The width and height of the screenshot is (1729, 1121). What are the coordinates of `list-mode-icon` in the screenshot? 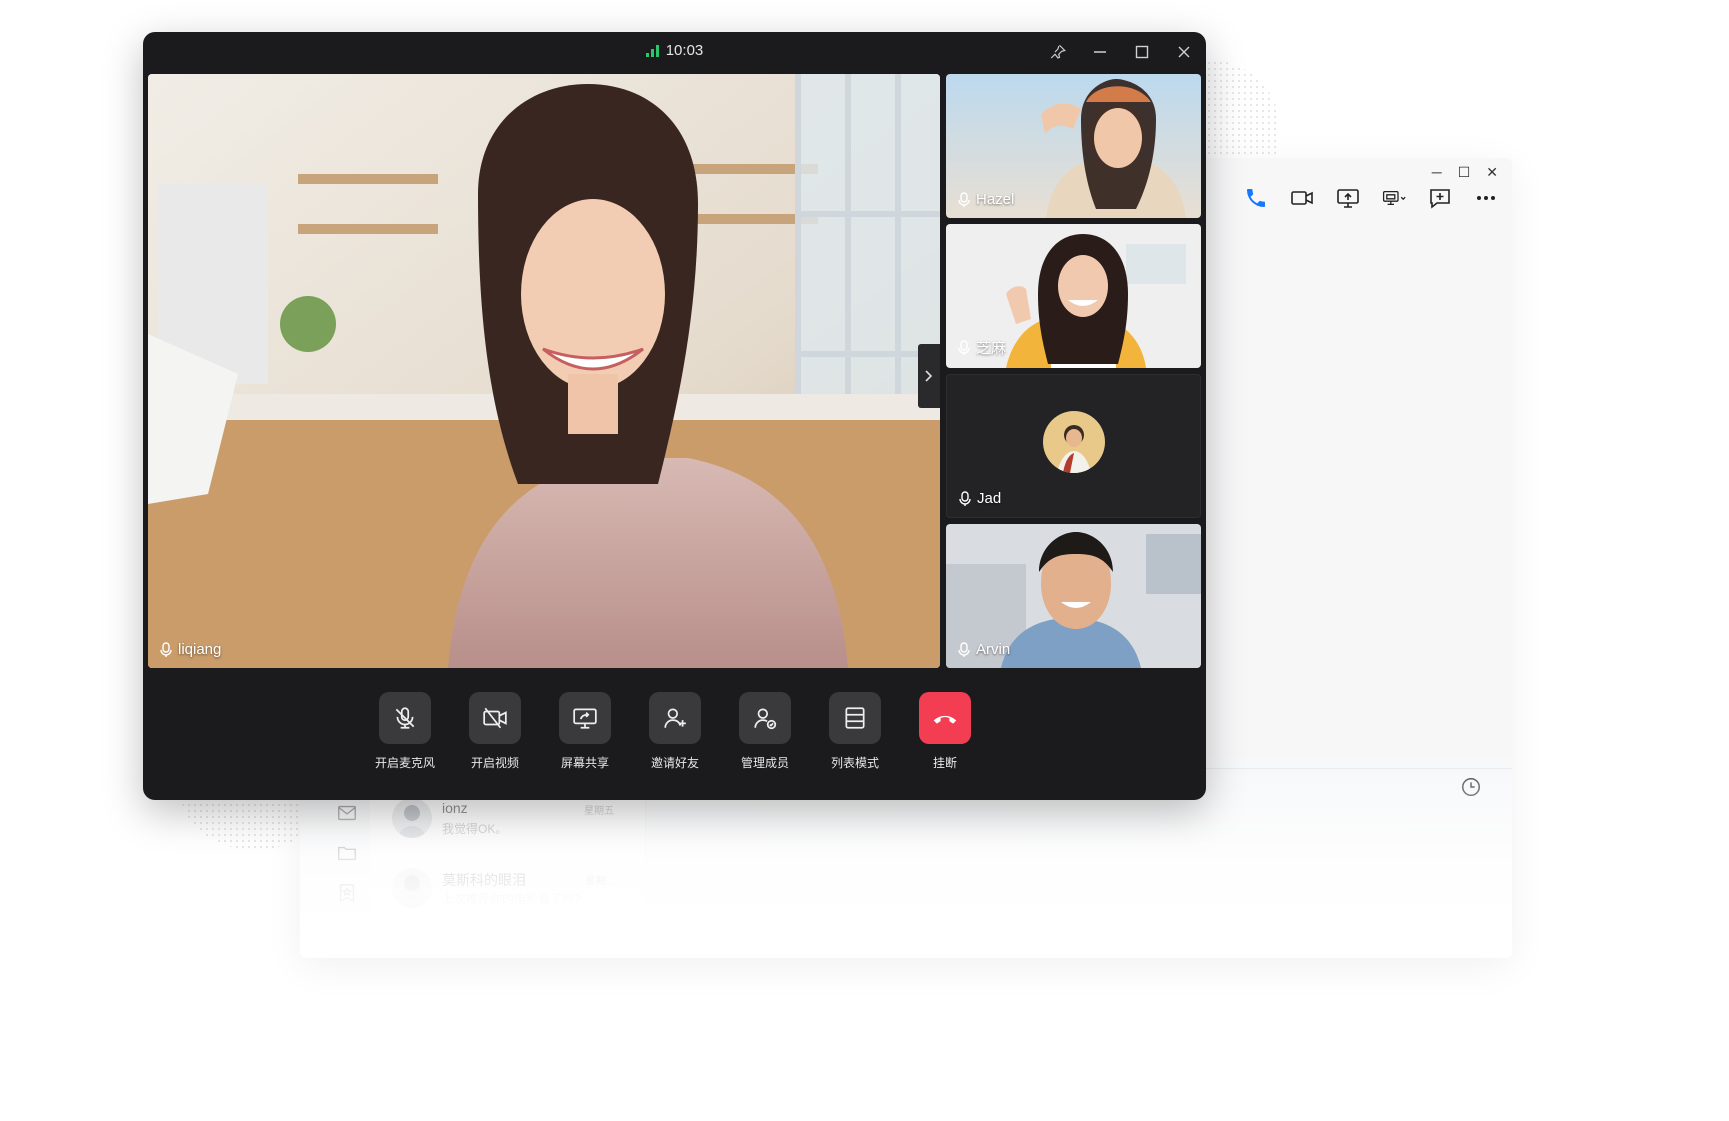 It's located at (855, 718).